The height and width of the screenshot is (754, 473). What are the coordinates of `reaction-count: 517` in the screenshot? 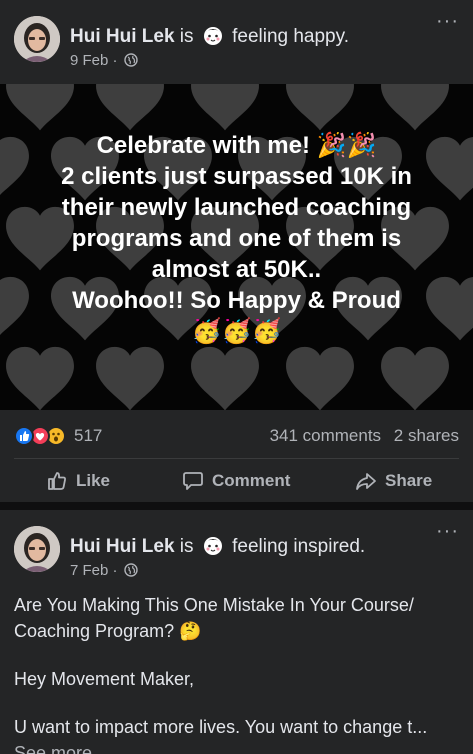 It's located at (88, 436).